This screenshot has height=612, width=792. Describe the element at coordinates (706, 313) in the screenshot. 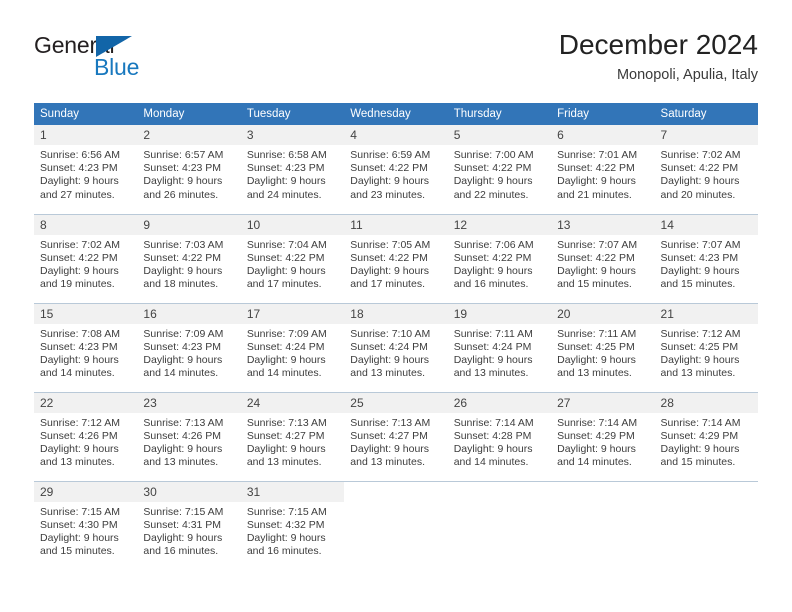

I see `day-number: 21` at that location.